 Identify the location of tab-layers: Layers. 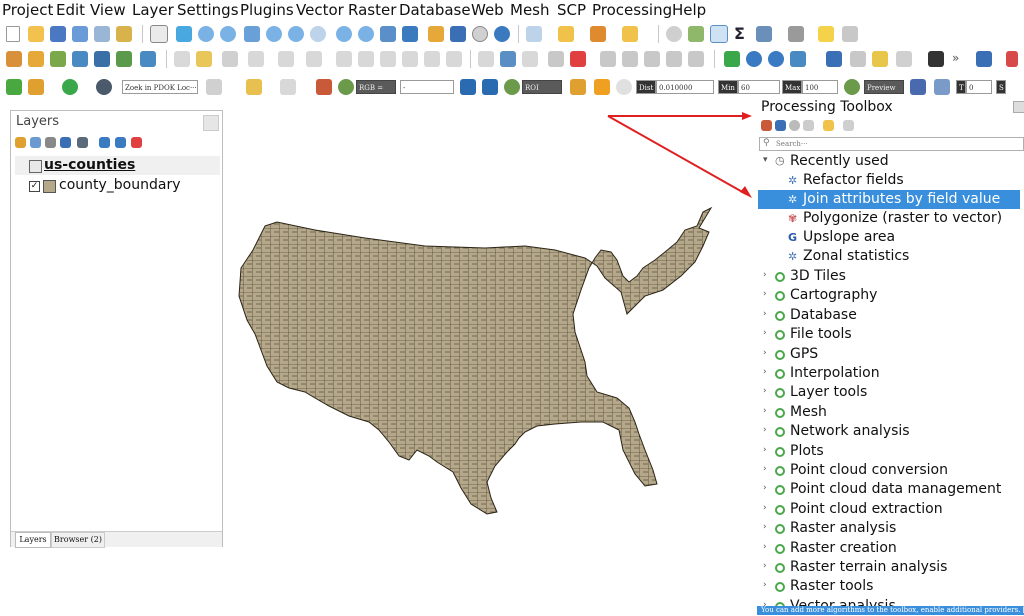
(33, 540).